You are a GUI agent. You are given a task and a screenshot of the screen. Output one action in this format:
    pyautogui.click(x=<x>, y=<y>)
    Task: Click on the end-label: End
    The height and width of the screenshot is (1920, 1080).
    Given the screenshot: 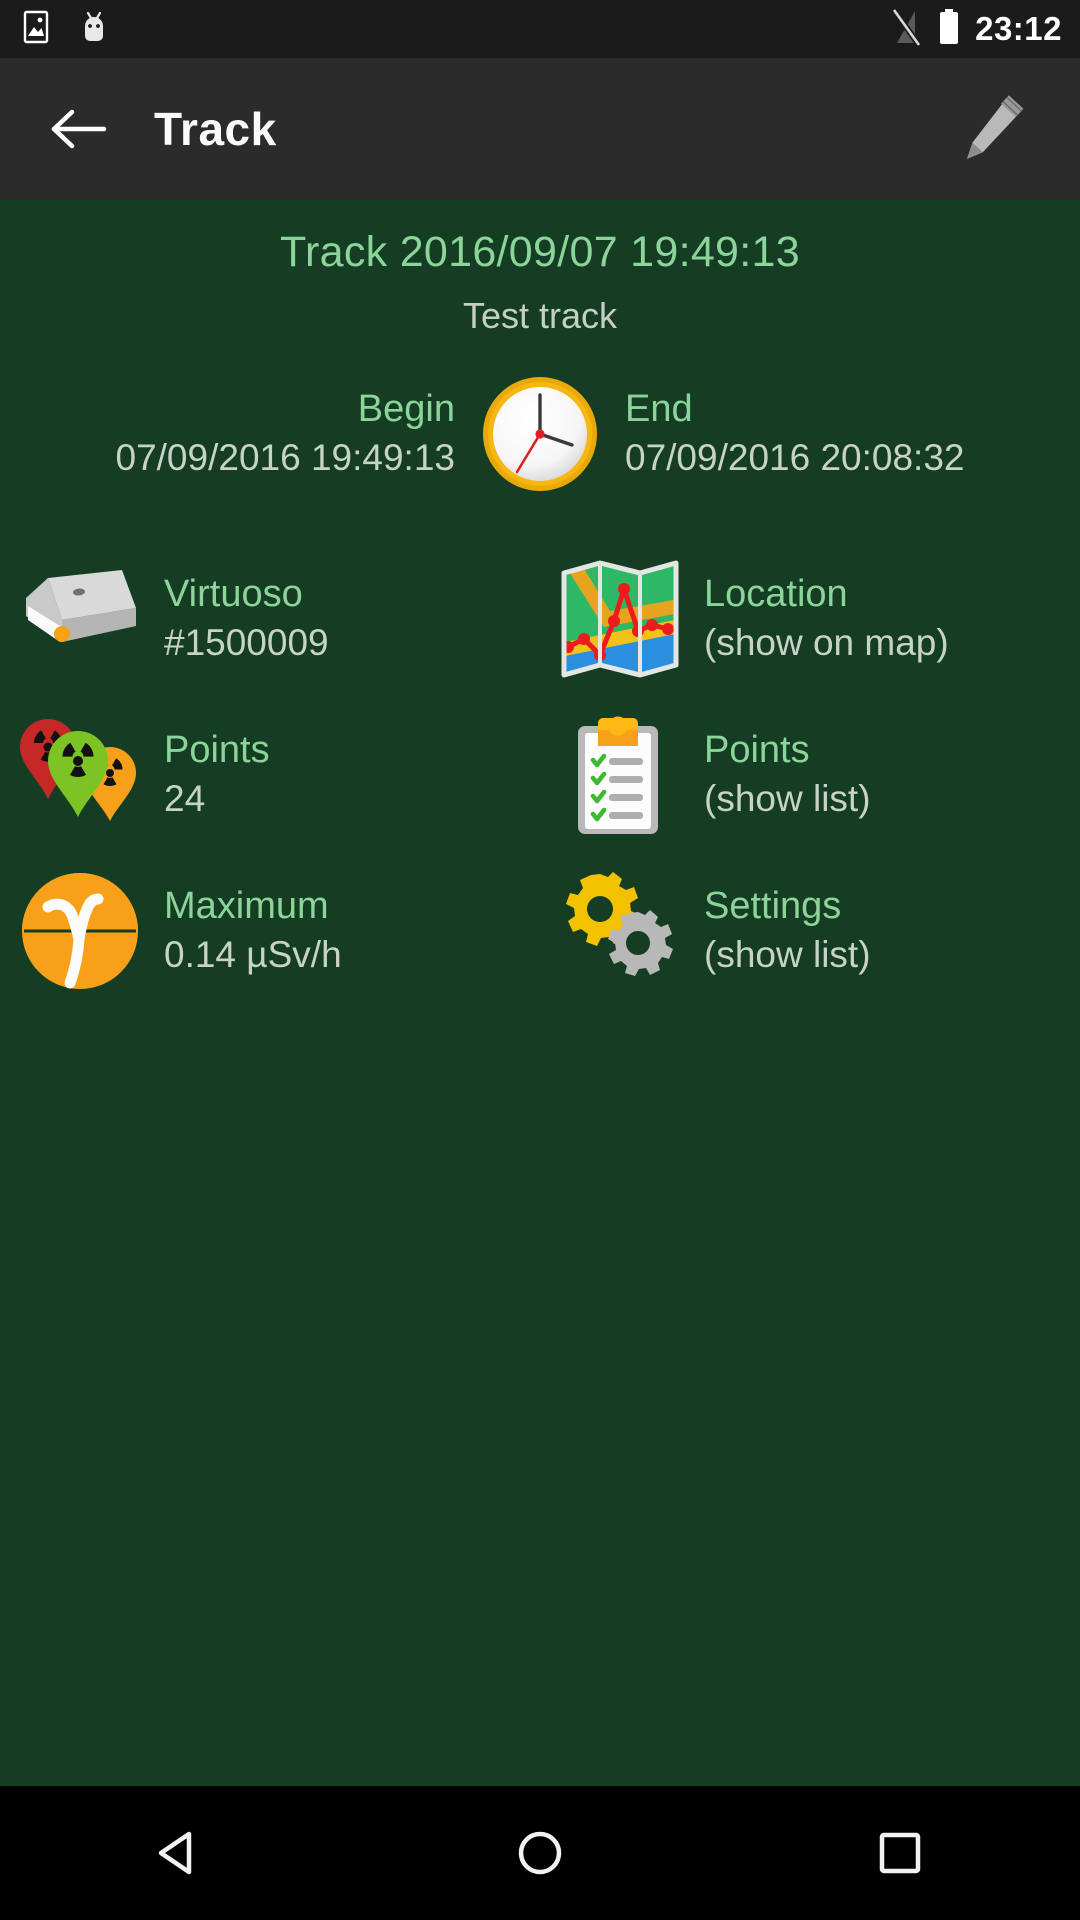 What is the action you would take?
    pyautogui.click(x=659, y=408)
    